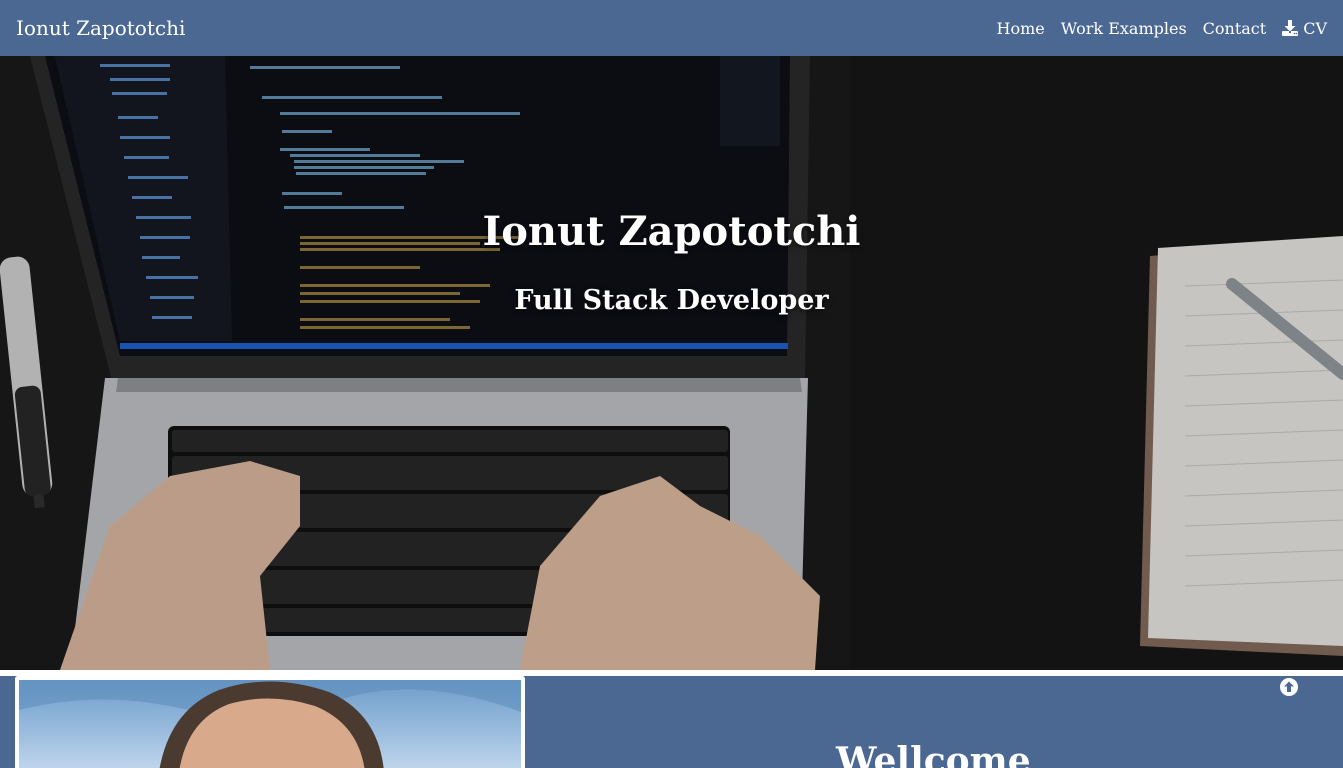 Image resolution: width=1343 pixels, height=768 pixels. What do you see at coordinates (671, 231) in the screenshot?
I see `hero-title: Ionut Zapototchi` at bounding box center [671, 231].